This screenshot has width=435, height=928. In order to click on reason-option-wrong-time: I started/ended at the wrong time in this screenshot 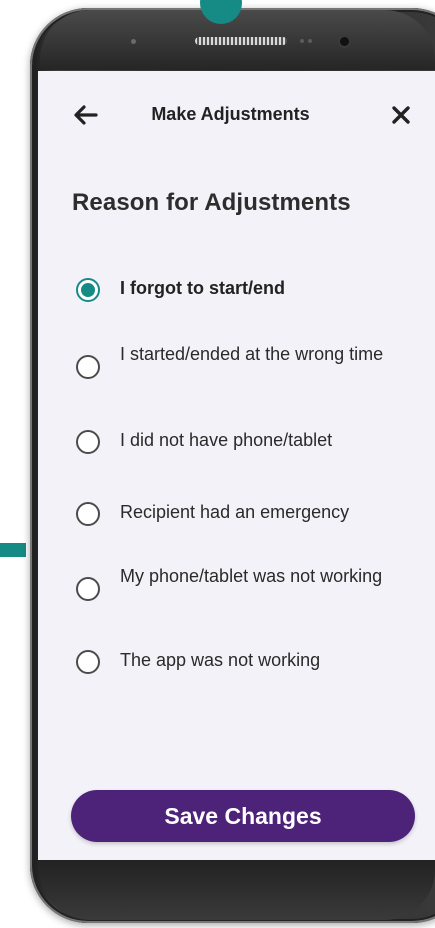, I will do `click(241, 360)`.